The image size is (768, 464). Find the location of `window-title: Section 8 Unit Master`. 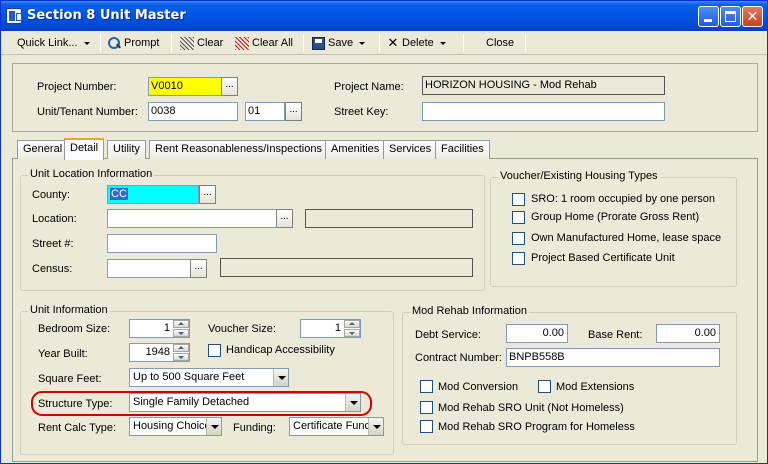

window-title: Section 8 Unit Master is located at coordinates (106, 15).